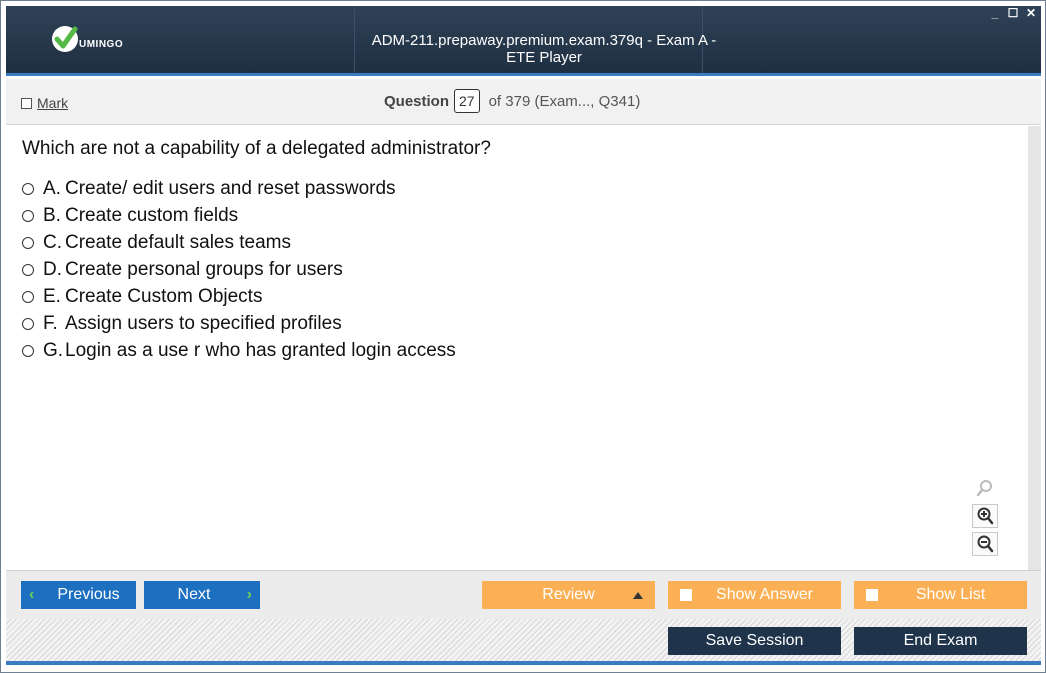 This screenshot has width=1046, height=673. What do you see at coordinates (194, 594) in the screenshot?
I see `next-label: Next` at bounding box center [194, 594].